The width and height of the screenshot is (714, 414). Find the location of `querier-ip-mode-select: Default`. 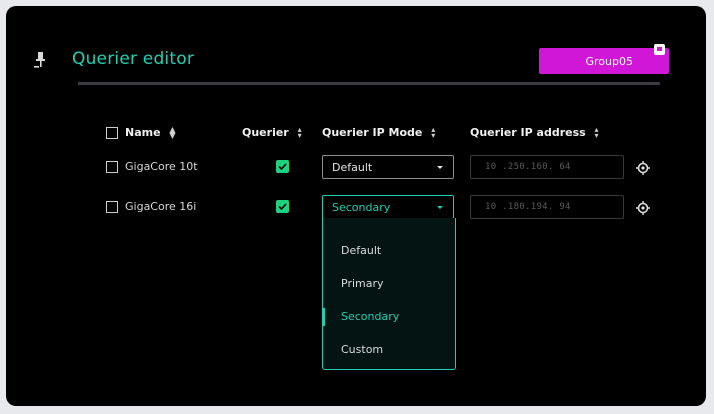

querier-ip-mode-select: Default is located at coordinates (388, 167).